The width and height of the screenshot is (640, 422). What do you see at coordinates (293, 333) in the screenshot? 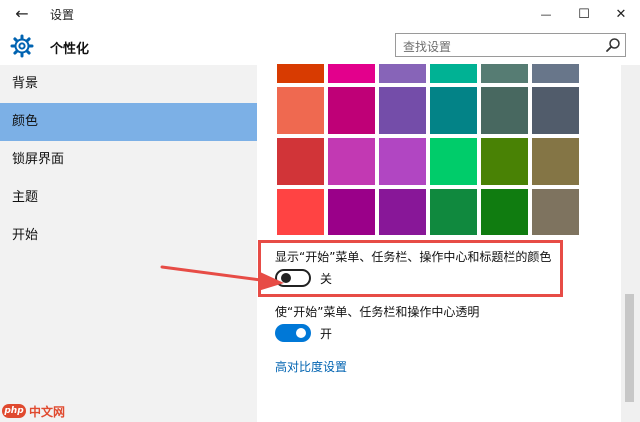
I see `transparency-toggle` at bounding box center [293, 333].